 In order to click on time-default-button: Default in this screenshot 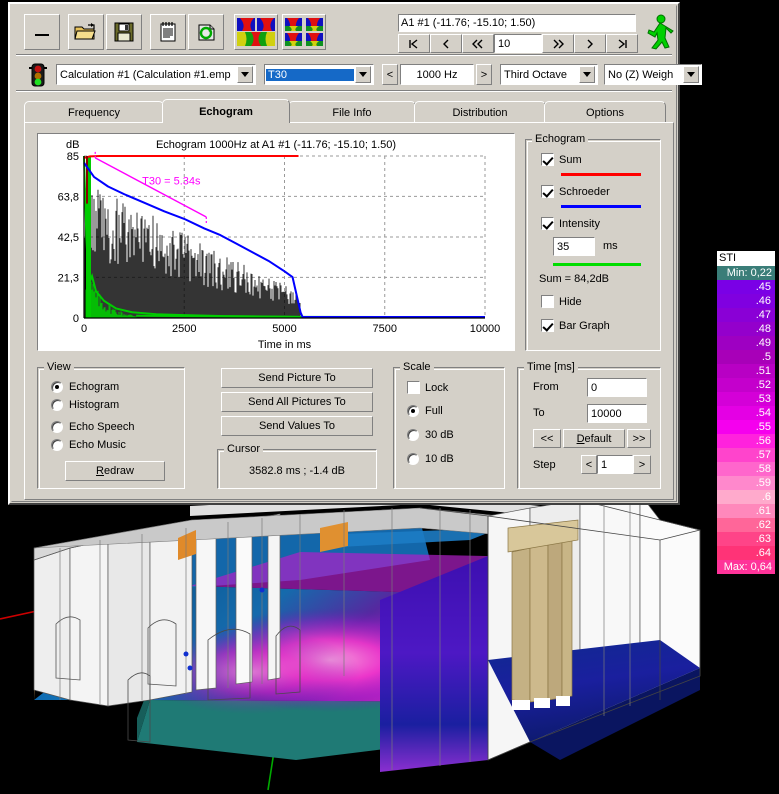, I will do `click(594, 438)`.